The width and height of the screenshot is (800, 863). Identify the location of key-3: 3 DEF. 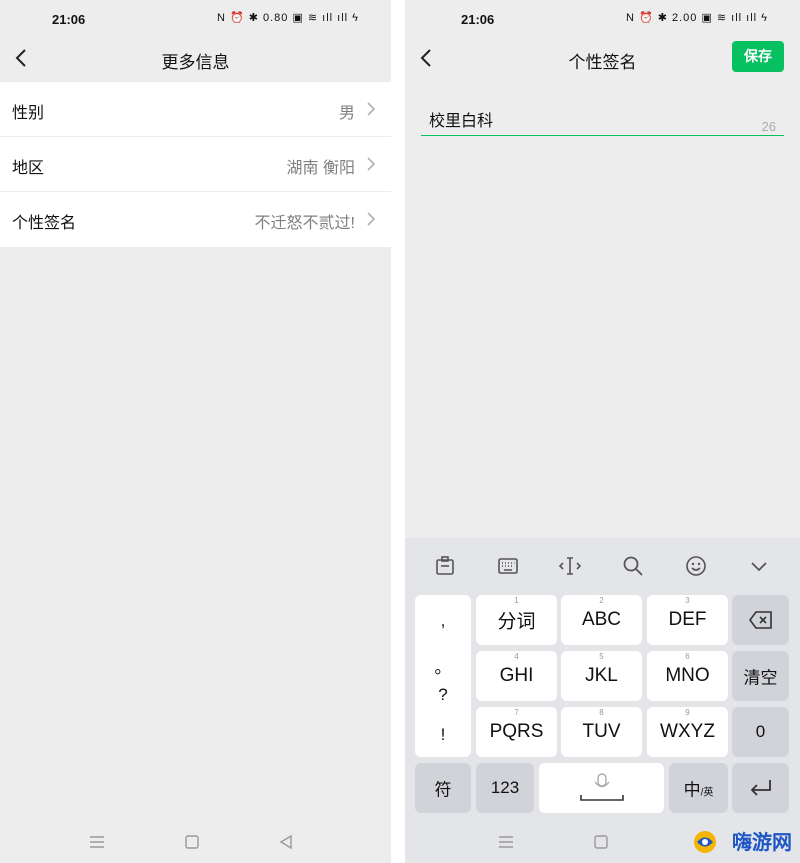
(687, 620).